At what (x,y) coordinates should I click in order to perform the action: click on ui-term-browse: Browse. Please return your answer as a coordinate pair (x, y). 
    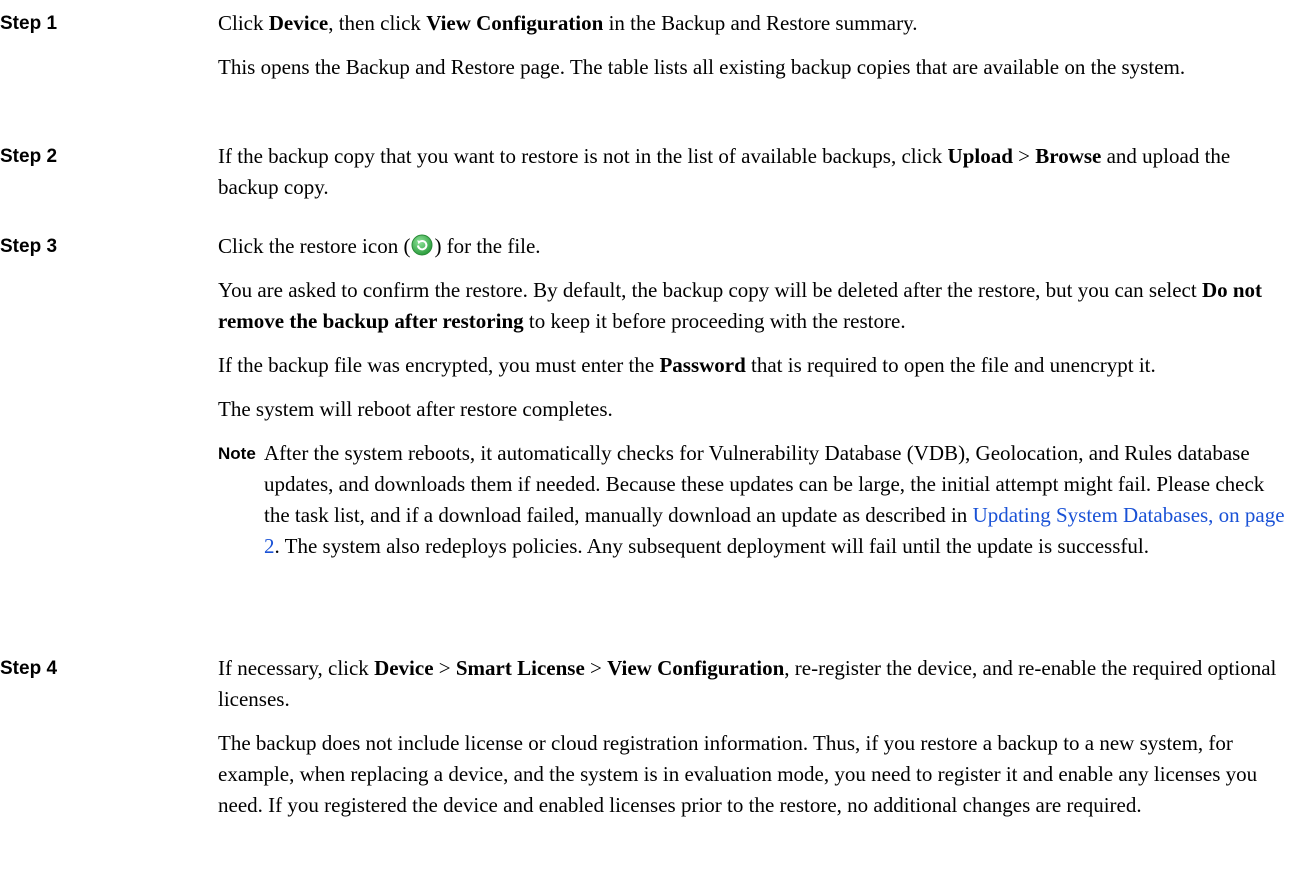
    Looking at the image, I should click on (1068, 156).